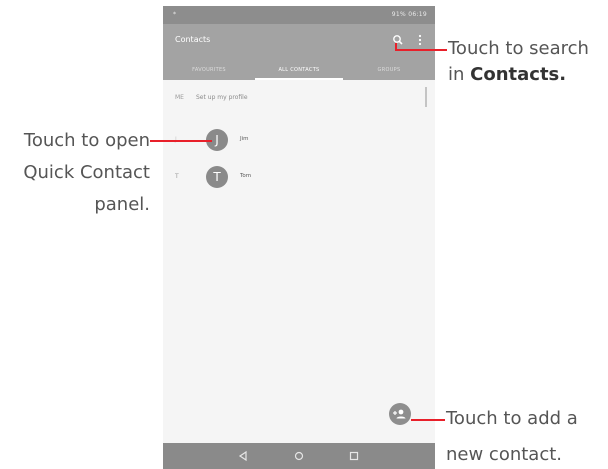  What do you see at coordinates (404, 50) in the screenshot?
I see `search-callout-line` at bounding box center [404, 50].